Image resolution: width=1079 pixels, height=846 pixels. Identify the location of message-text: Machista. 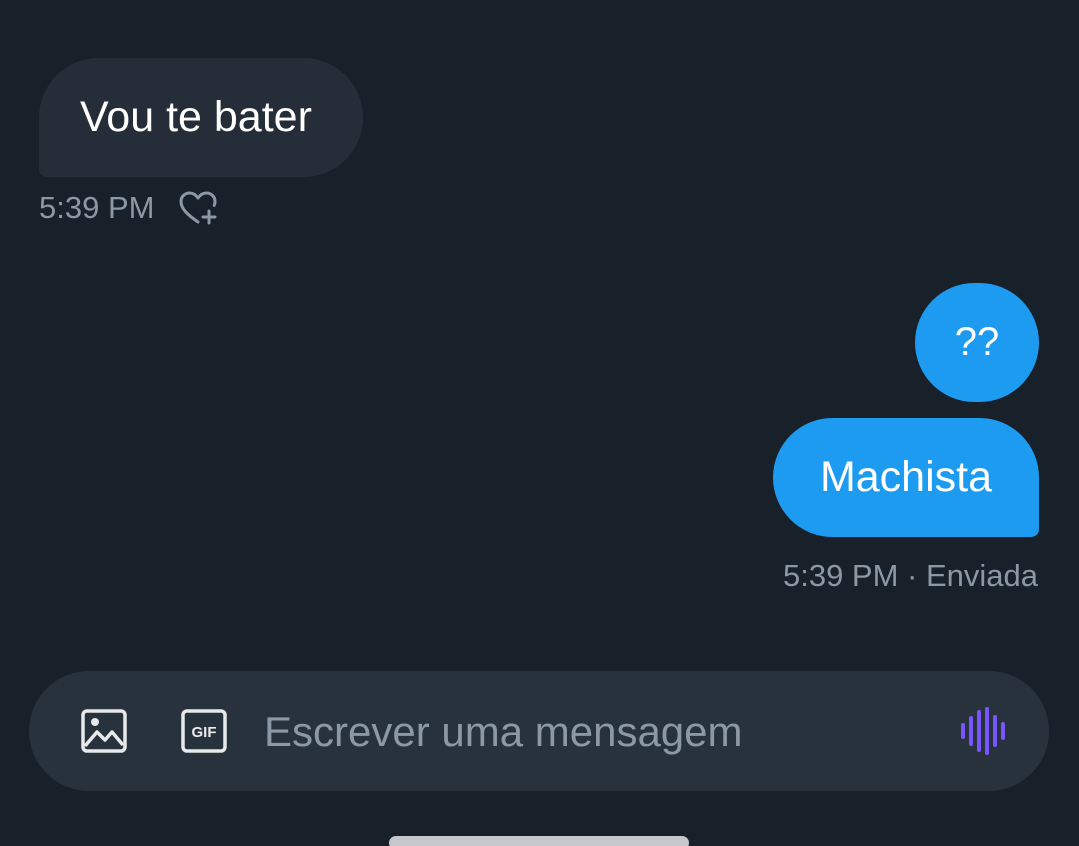
(906, 477).